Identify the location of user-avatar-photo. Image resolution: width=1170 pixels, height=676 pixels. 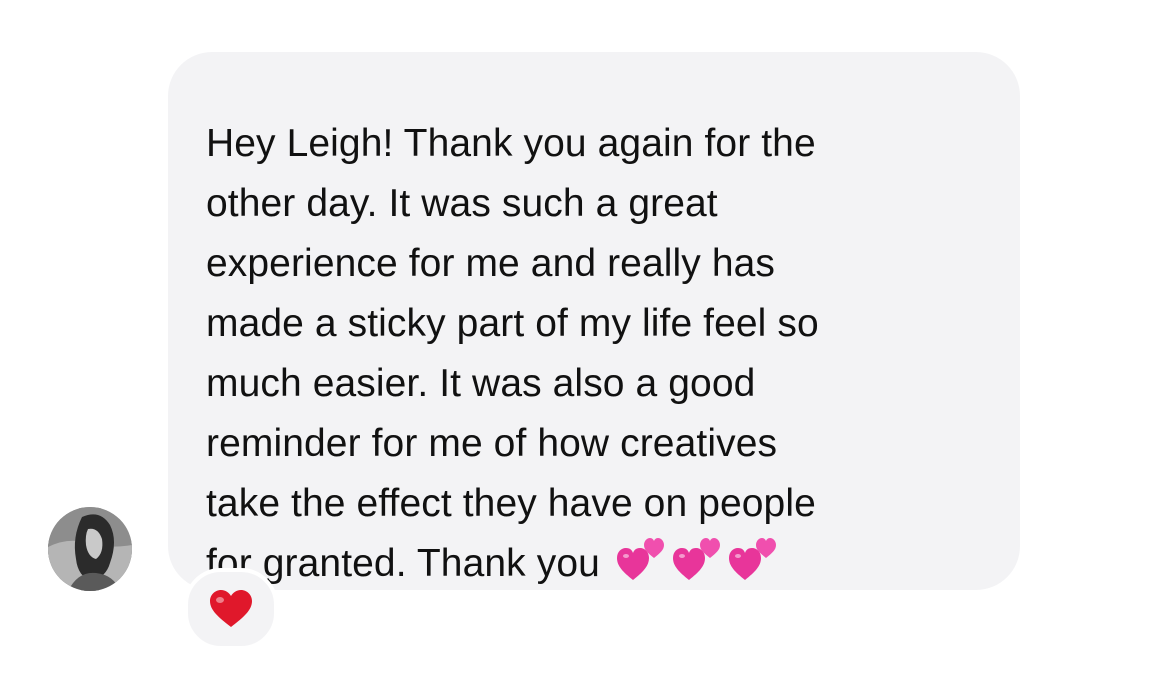
(90, 549).